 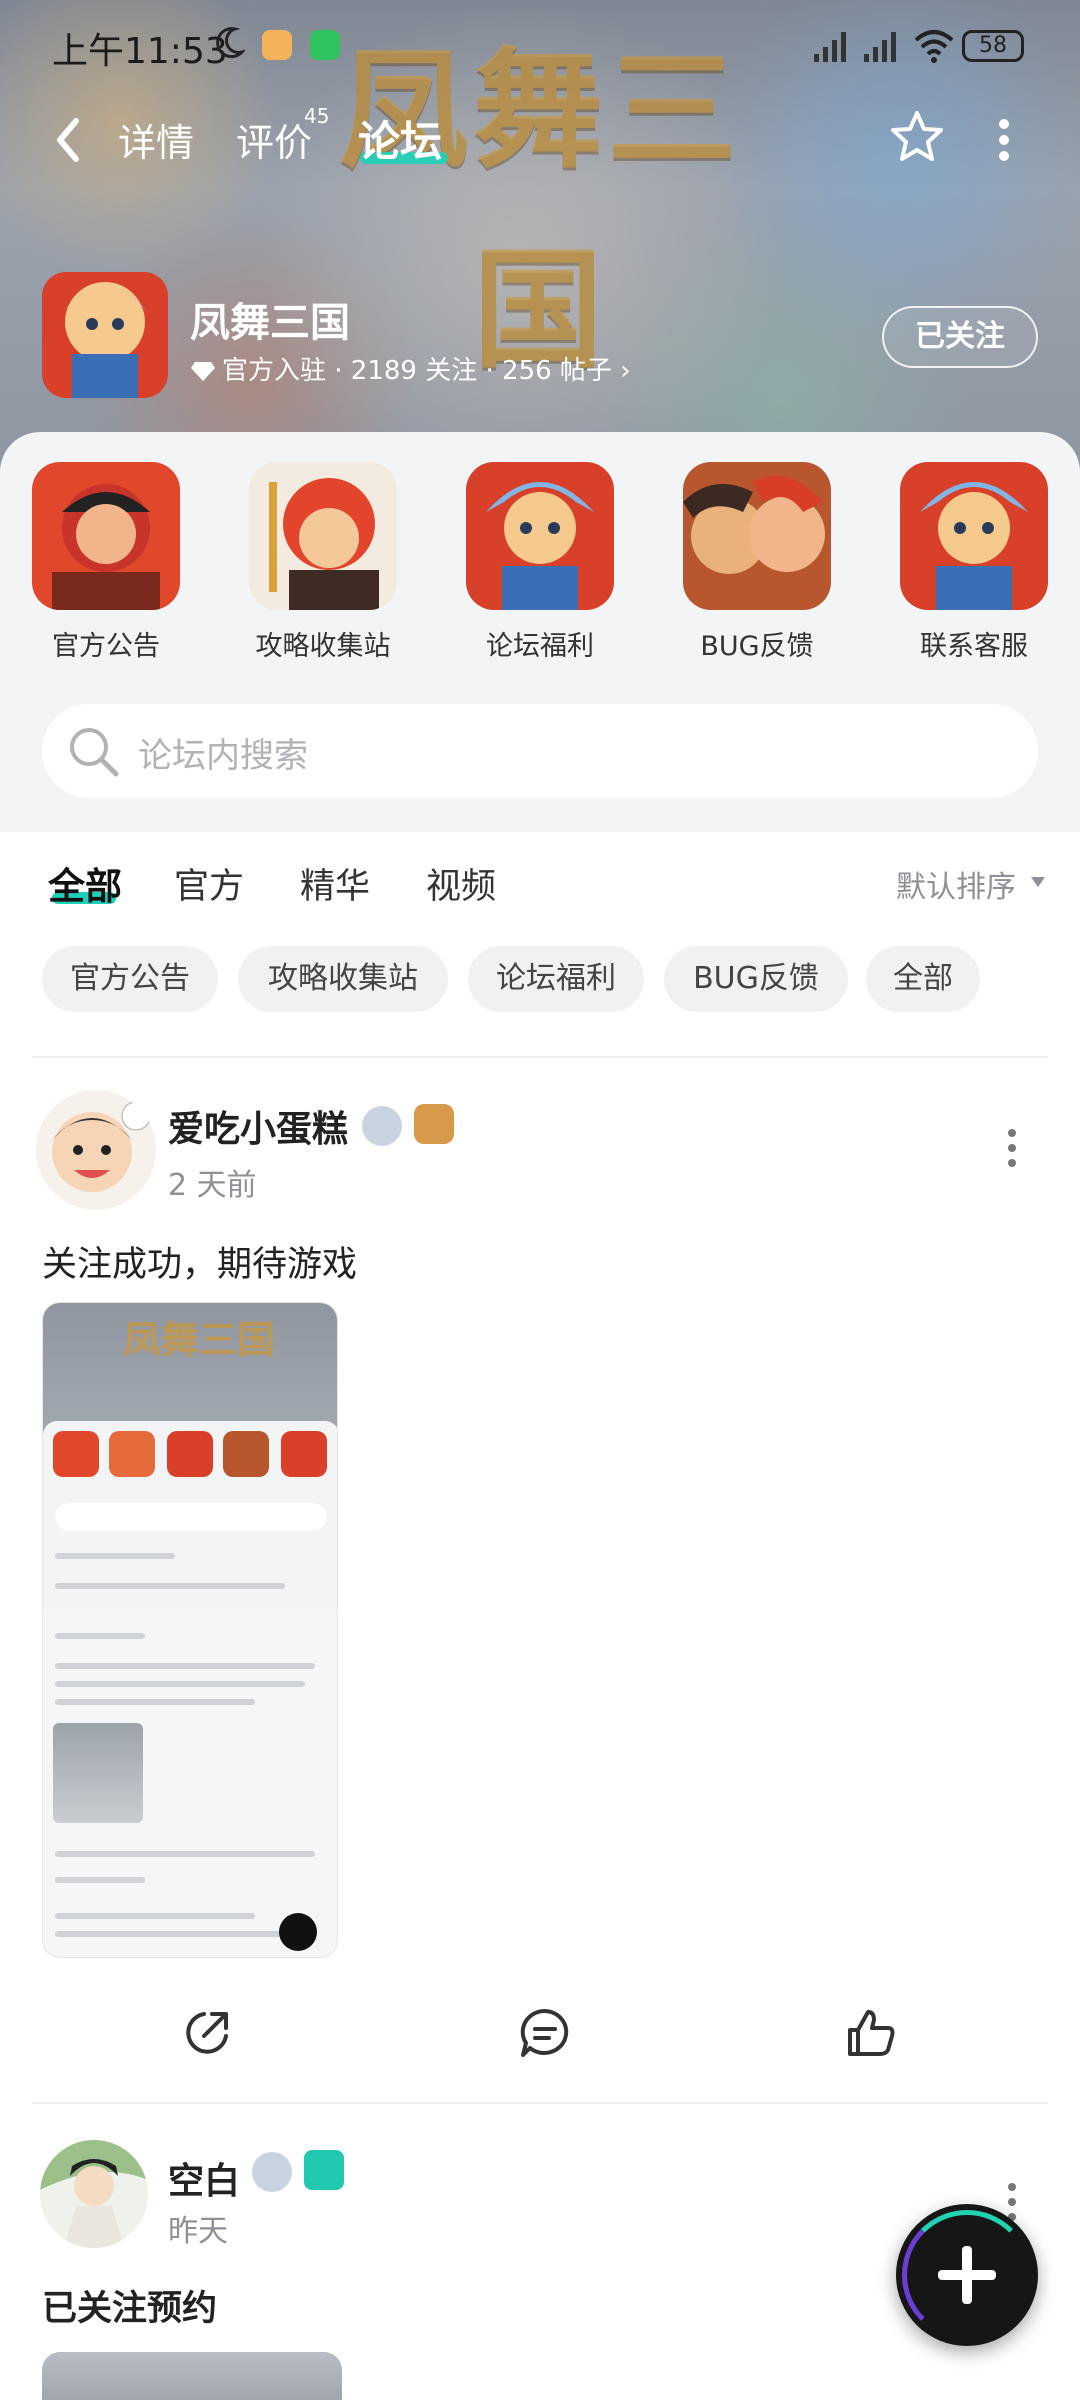 What do you see at coordinates (974, 536) in the screenshot?
I see `category-customer-service-image` at bounding box center [974, 536].